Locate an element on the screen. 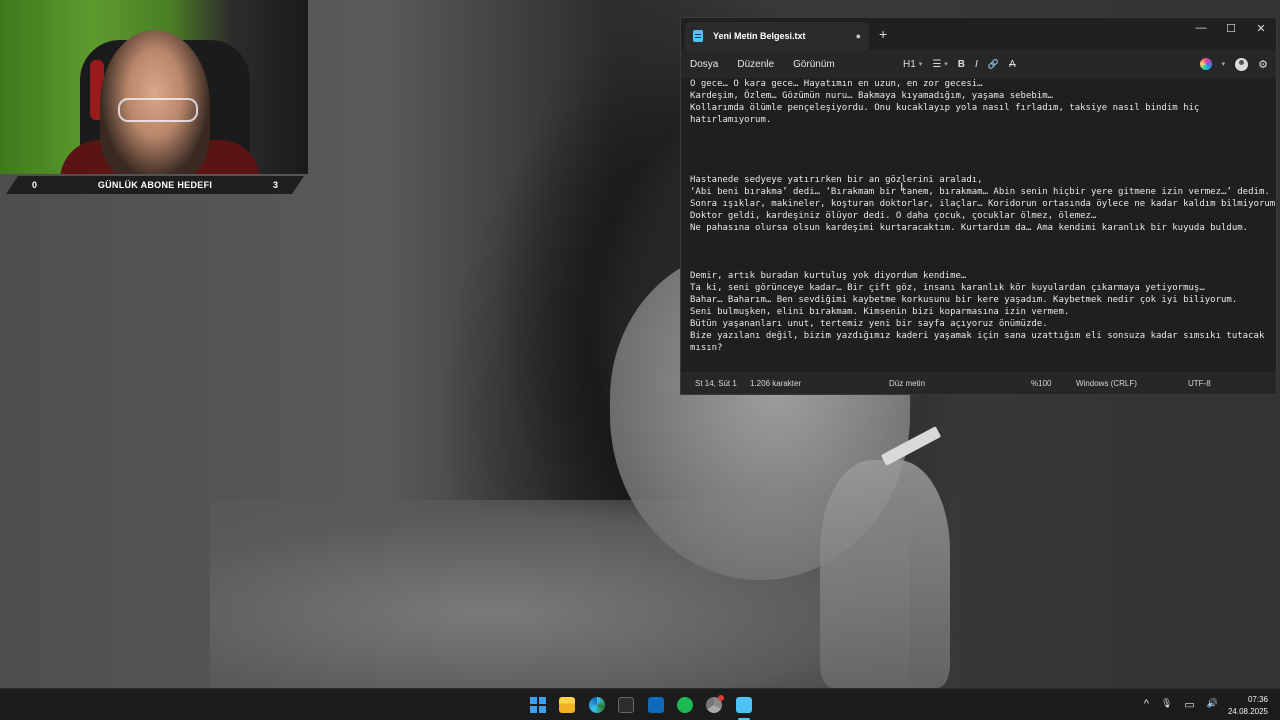 The width and height of the screenshot is (1280, 720). bold-button: B is located at coordinates (961, 64).